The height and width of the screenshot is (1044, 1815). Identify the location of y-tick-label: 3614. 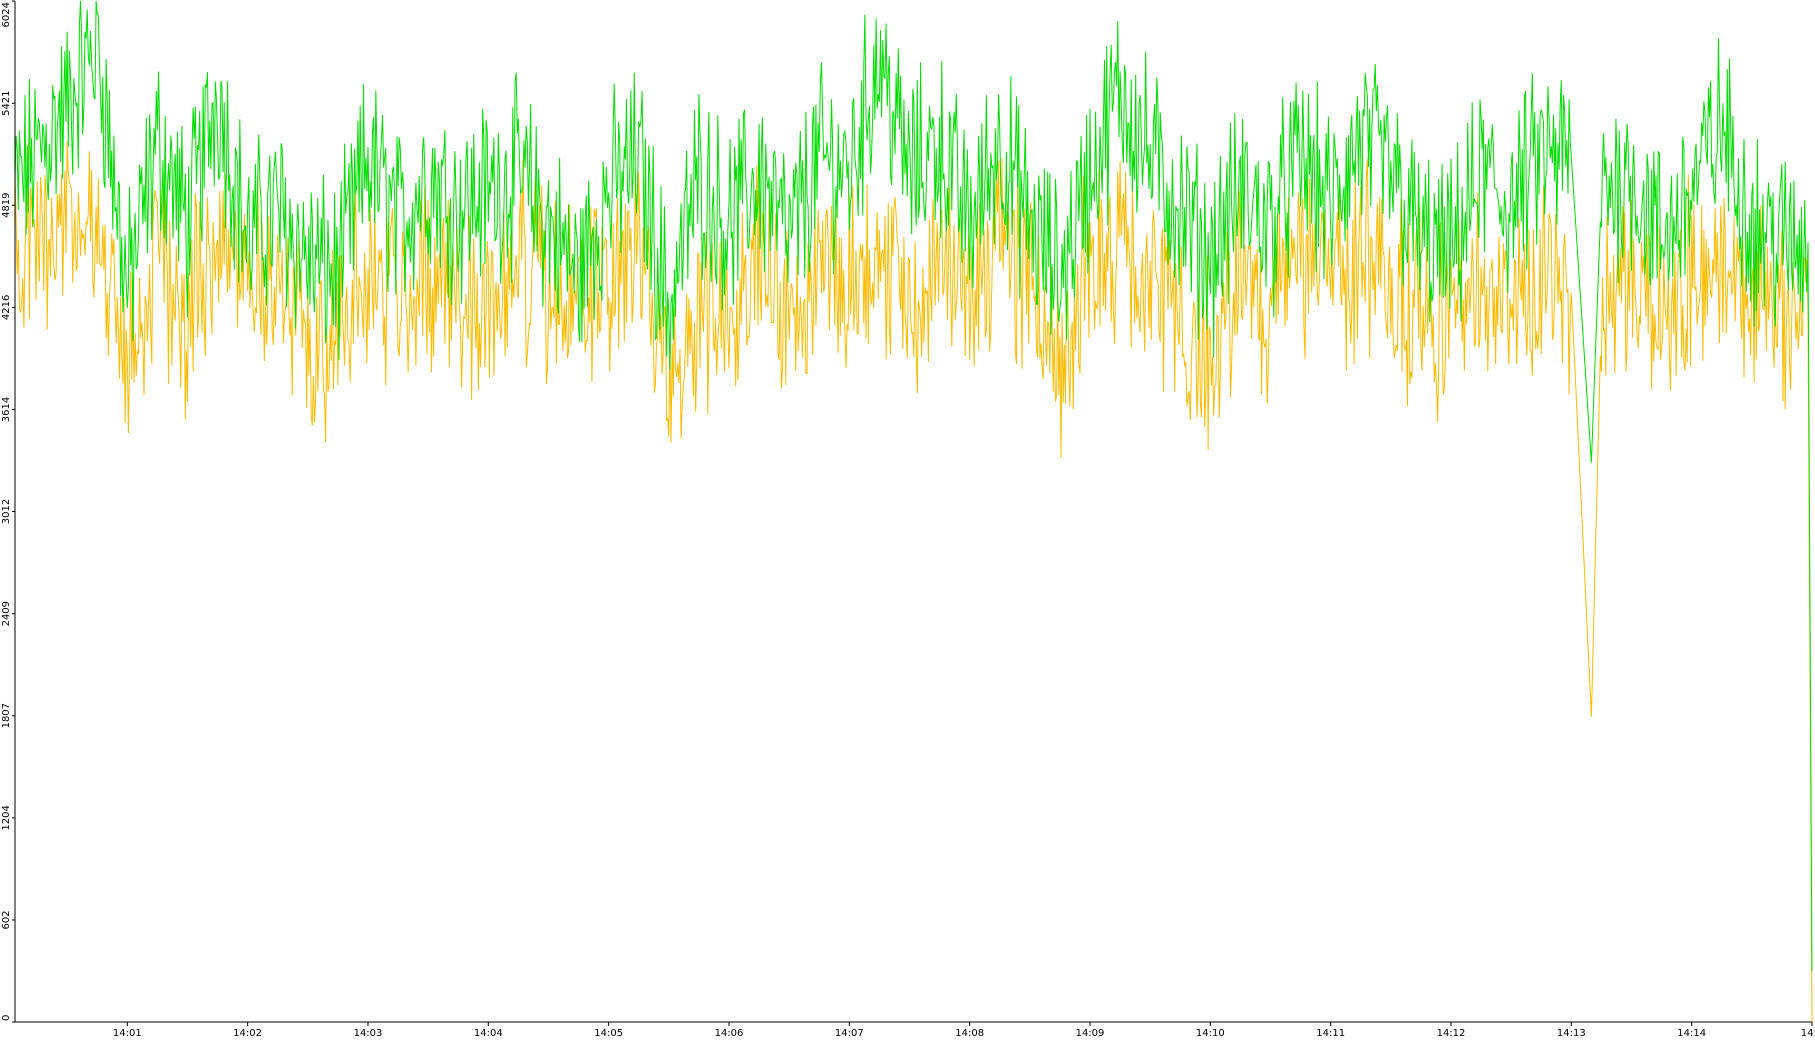
(6, 409).